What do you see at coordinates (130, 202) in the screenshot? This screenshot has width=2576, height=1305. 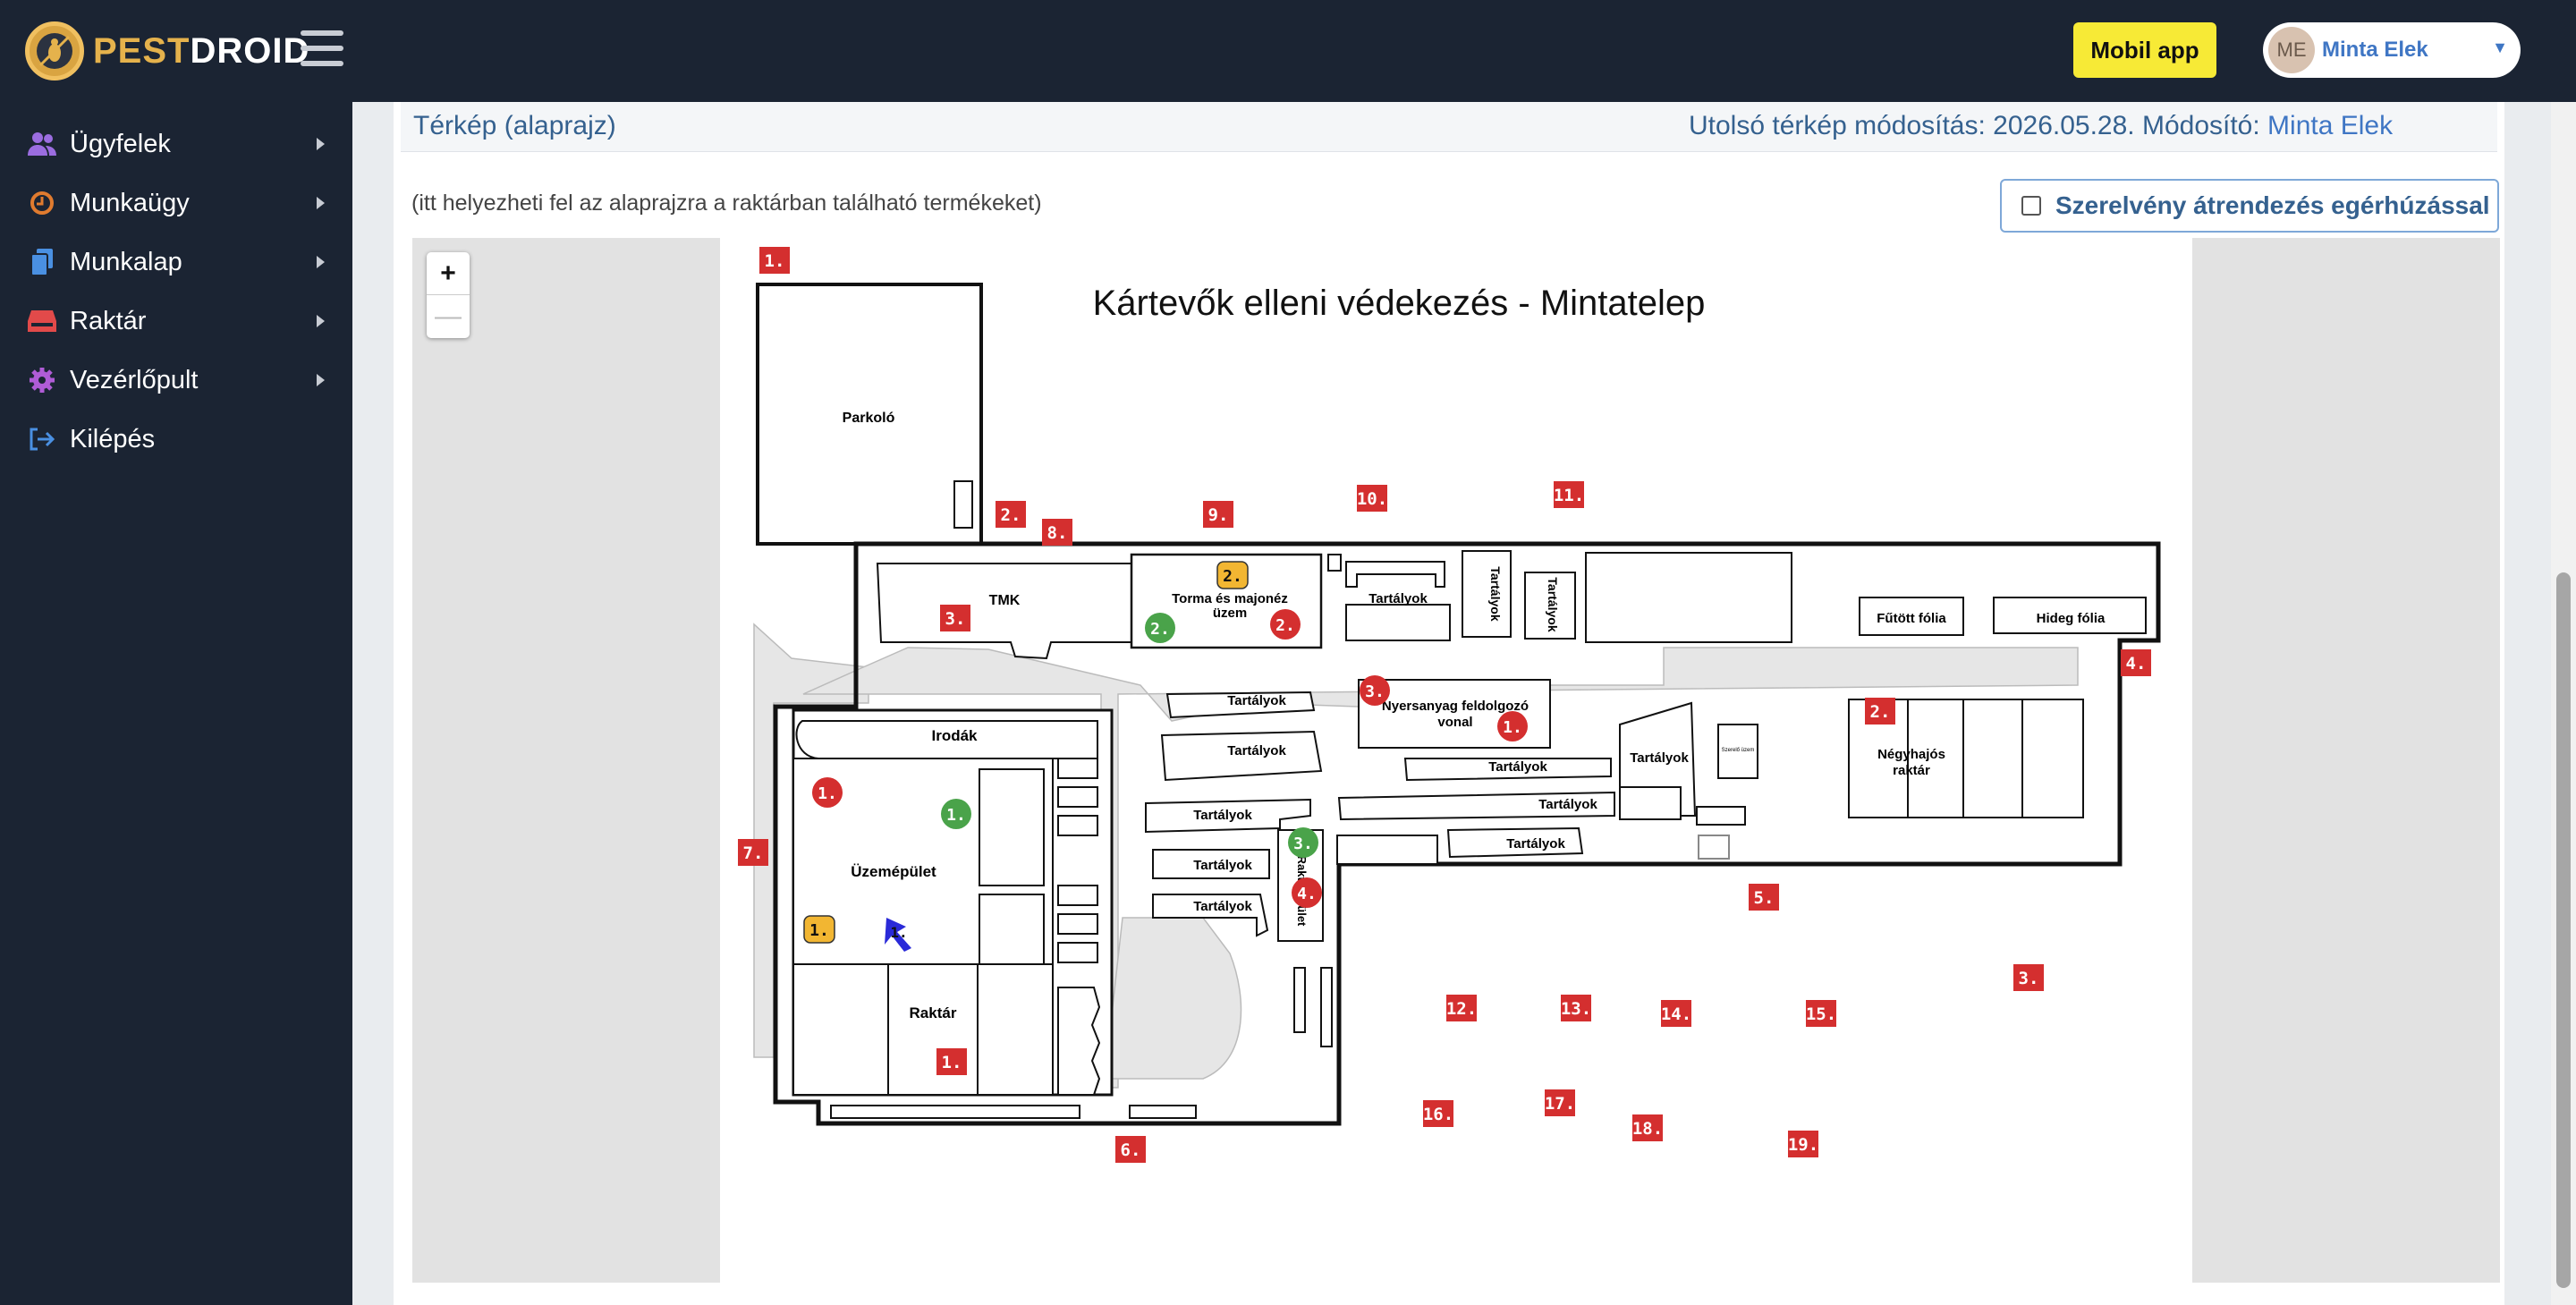 I see `sidebar-item-label: Munkaügy` at bounding box center [130, 202].